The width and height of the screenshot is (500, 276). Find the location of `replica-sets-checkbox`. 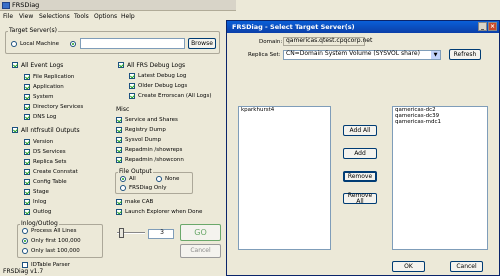

replica-sets-checkbox is located at coordinates (27, 162).